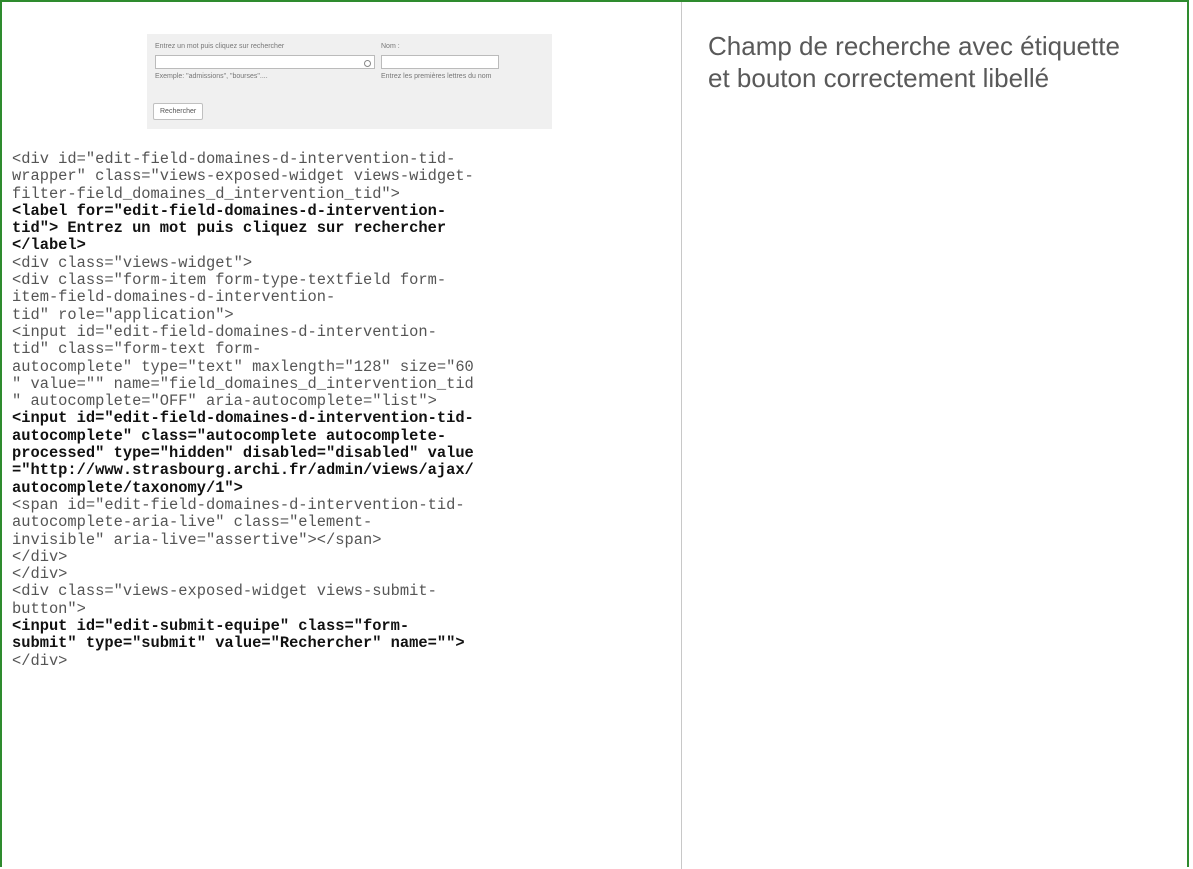 The height and width of the screenshot is (869, 1193). Describe the element at coordinates (49, 245) in the screenshot. I see `code-line: </label>` at that location.